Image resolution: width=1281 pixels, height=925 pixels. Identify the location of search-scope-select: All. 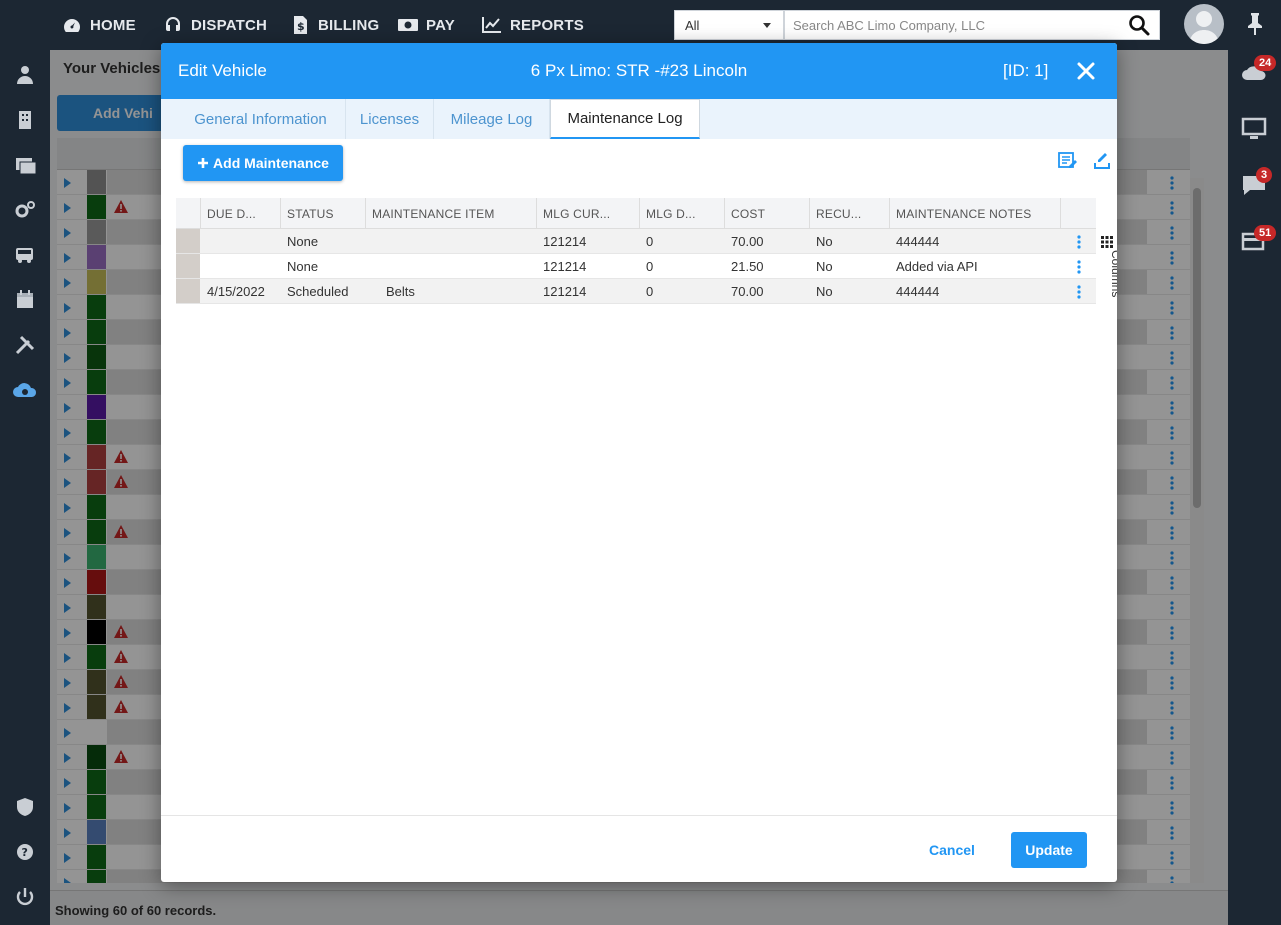
(729, 25).